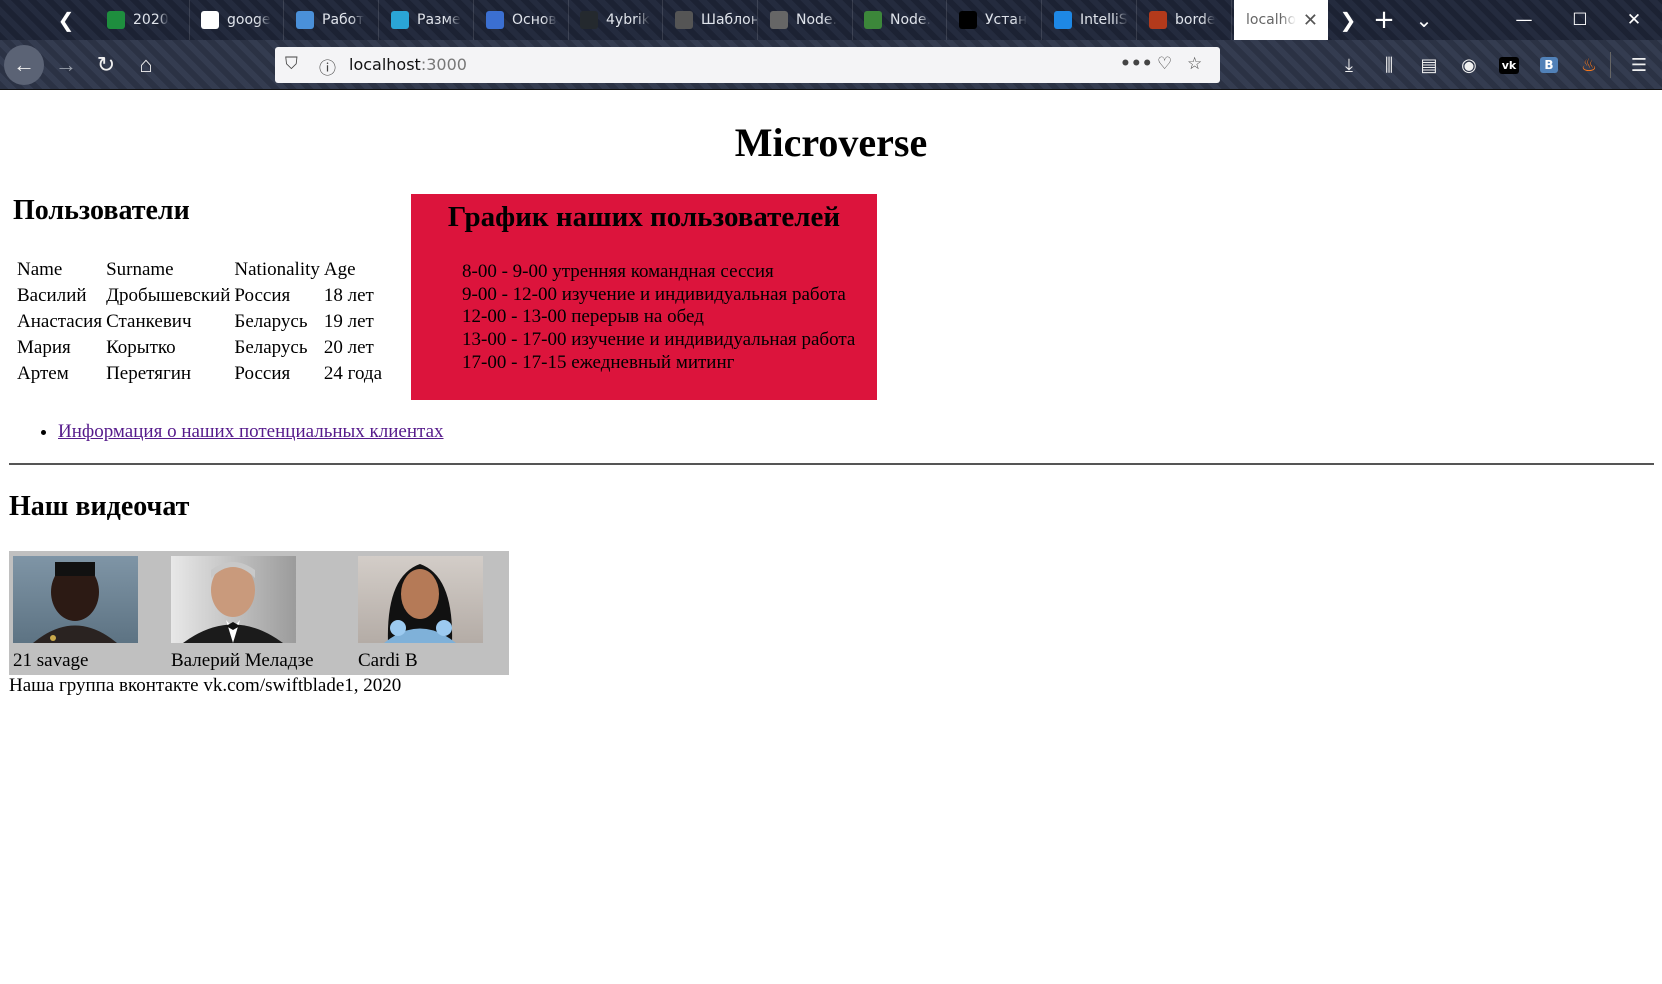 This screenshot has width=1662, height=984. What do you see at coordinates (327, 66) in the screenshot?
I see `info-icon: ⓘ` at bounding box center [327, 66].